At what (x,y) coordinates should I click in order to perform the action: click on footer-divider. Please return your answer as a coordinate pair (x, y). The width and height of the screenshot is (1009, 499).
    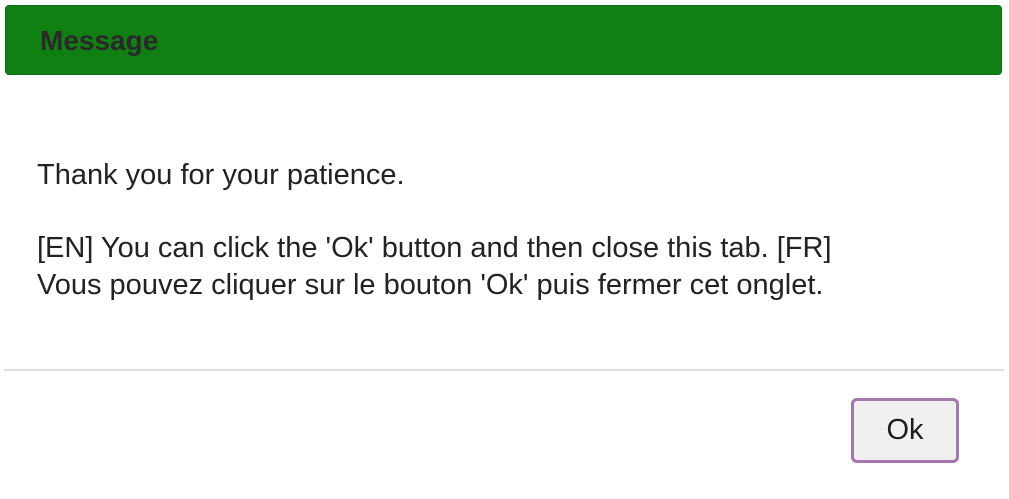
    Looking at the image, I should click on (504, 370).